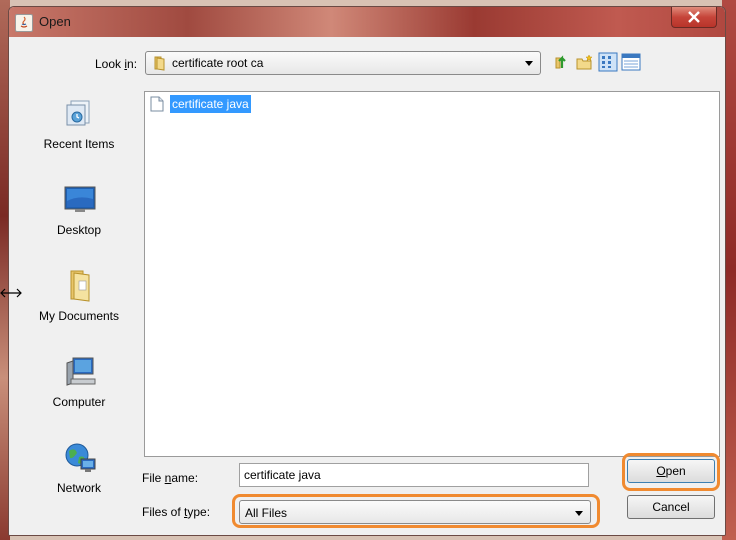 Image resolution: width=736 pixels, height=540 pixels. I want to click on file-name-label: File name:, so click(170, 478).